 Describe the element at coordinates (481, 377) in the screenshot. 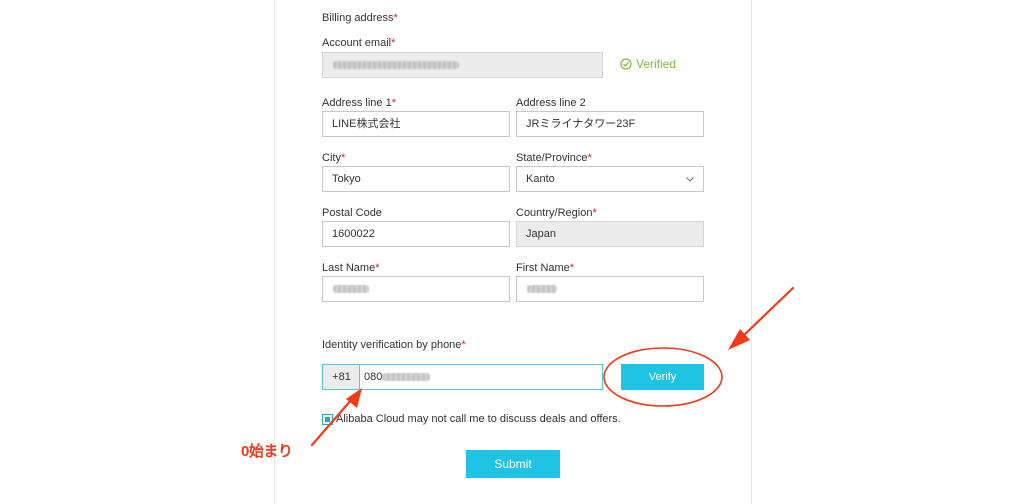

I see `phone-number-input: 080` at that location.